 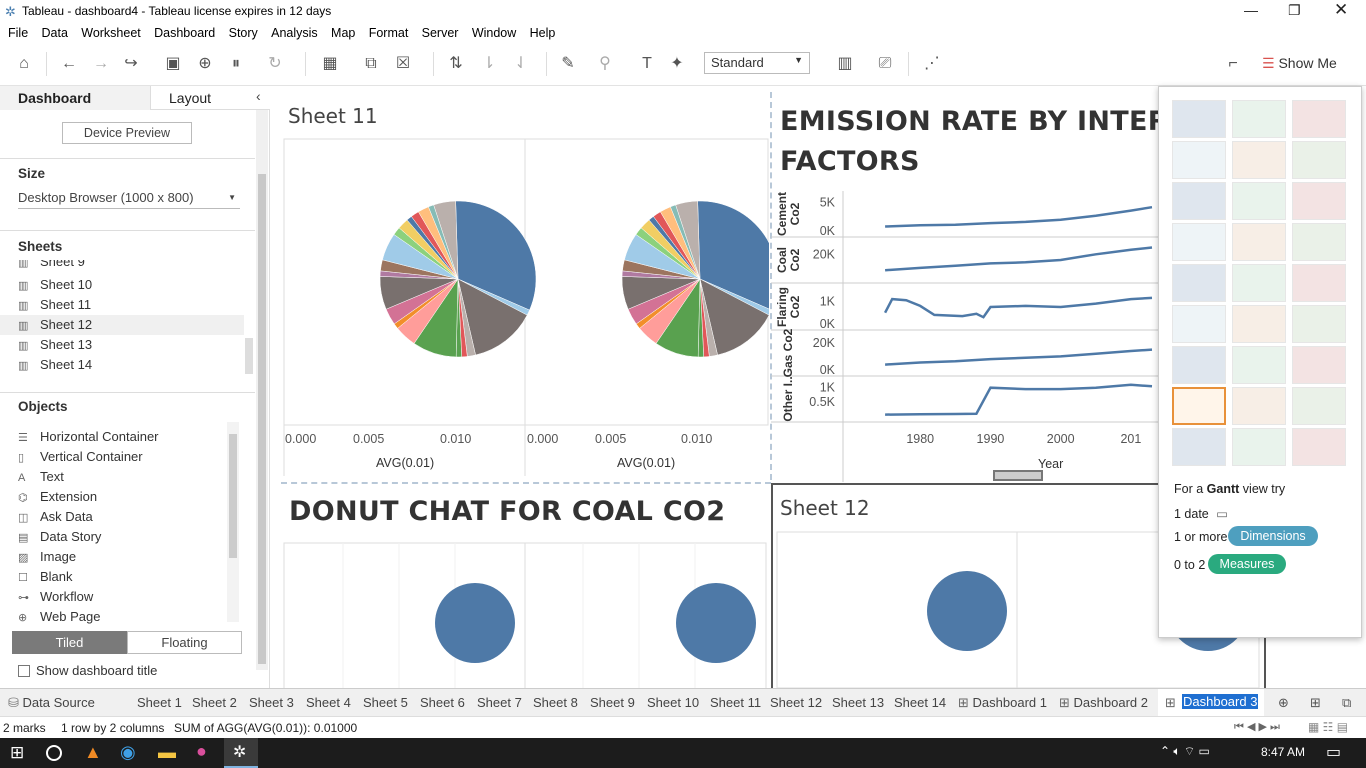 What do you see at coordinates (1346, 703) in the screenshot?
I see `new-story-icon: ⧉` at bounding box center [1346, 703].